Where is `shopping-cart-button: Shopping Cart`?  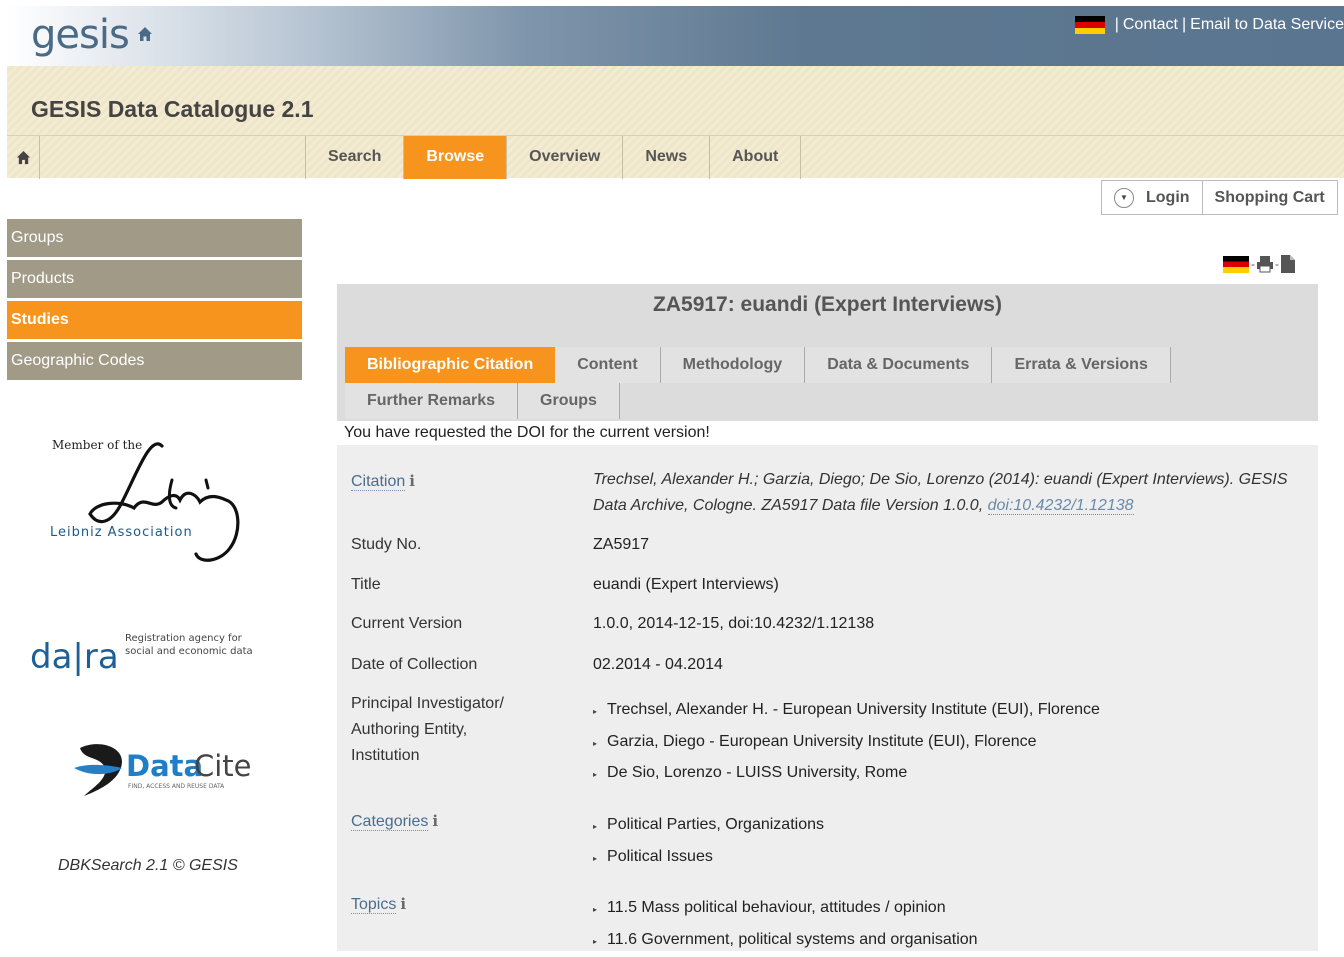 shopping-cart-button: Shopping Cart is located at coordinates (1270, 197).